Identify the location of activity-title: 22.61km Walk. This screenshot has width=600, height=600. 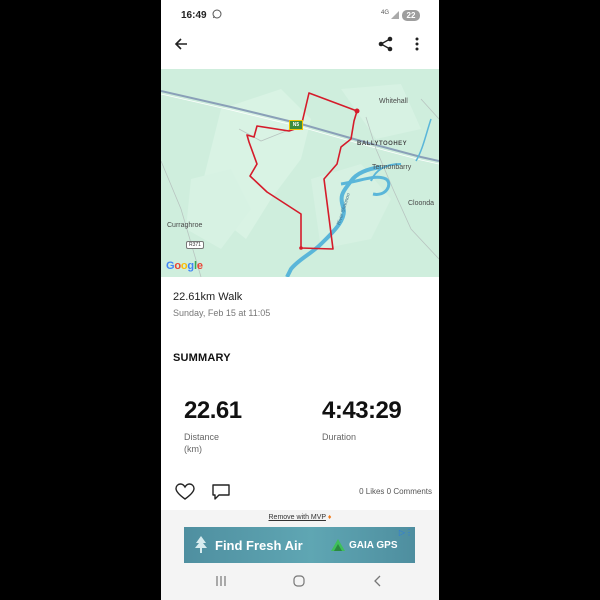
(208, 297).